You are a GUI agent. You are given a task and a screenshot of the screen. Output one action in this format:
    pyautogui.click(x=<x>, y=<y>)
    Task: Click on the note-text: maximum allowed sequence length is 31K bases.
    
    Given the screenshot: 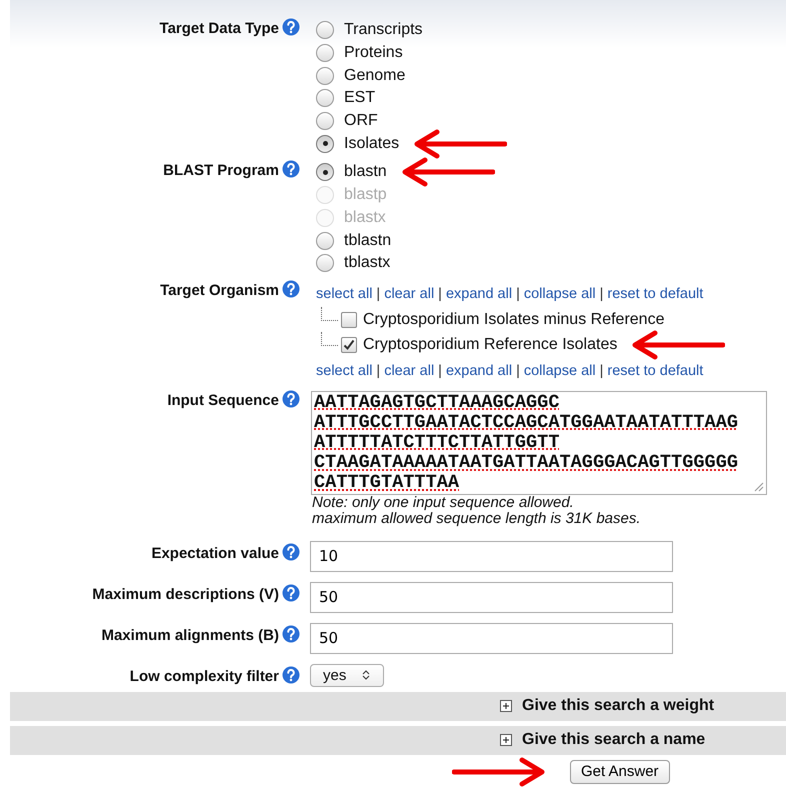 What is the action you would take?
    pyautogui.click(x=476, y=518)
    